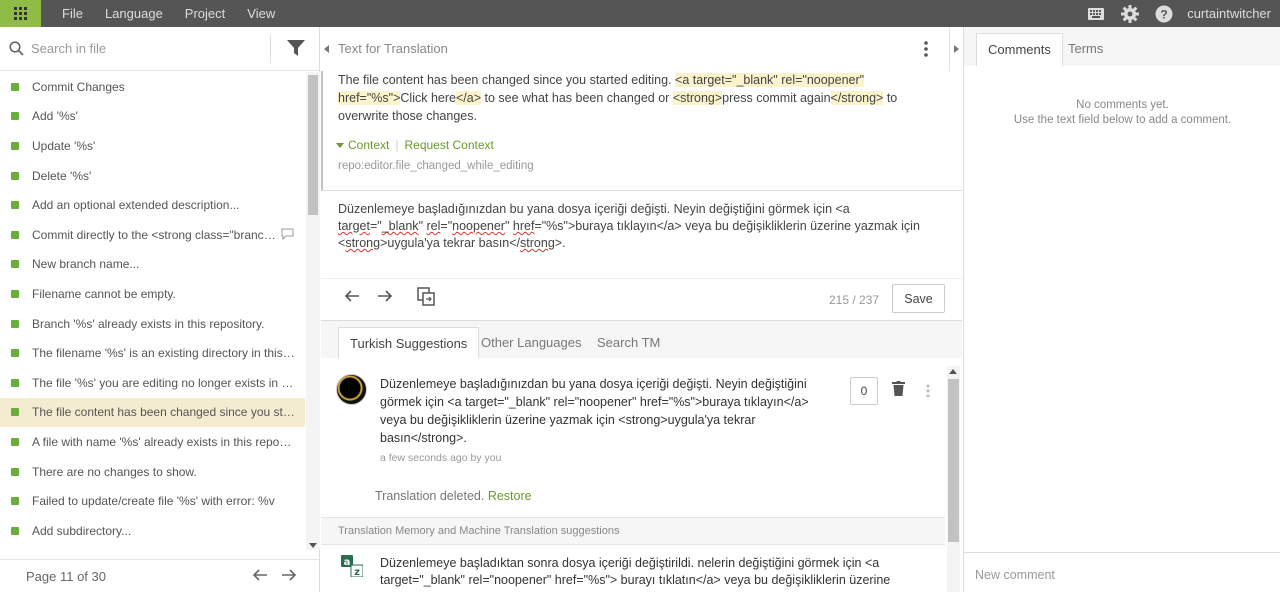 The width and height of the screenshot is (1280, 592). Describe the element at coordinates (1019, 49) in the screenshot. I see `tab-comments: Comments` at that location.